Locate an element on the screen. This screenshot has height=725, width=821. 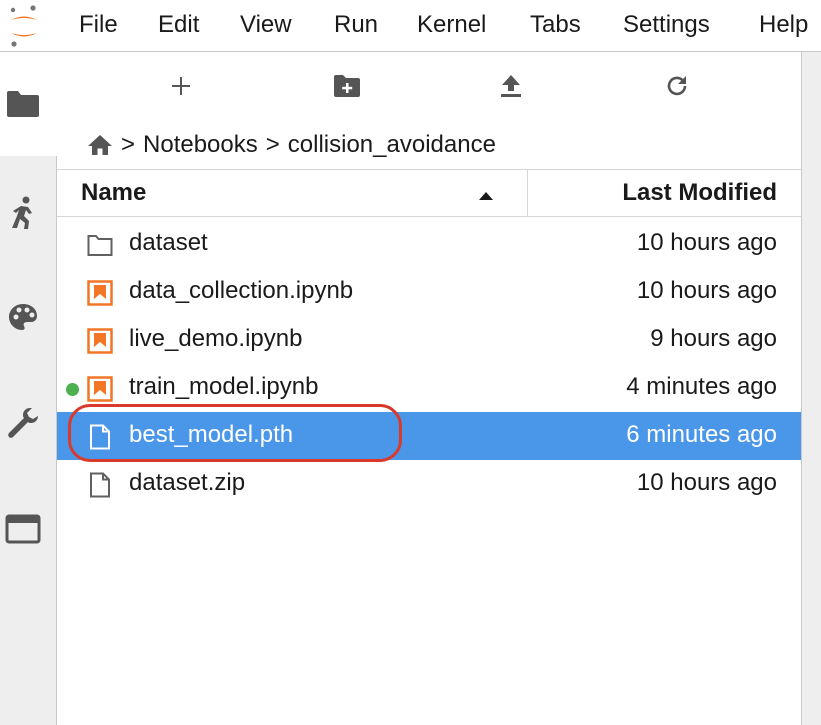
column-header-name: Name is located at coordinates (113, 193).